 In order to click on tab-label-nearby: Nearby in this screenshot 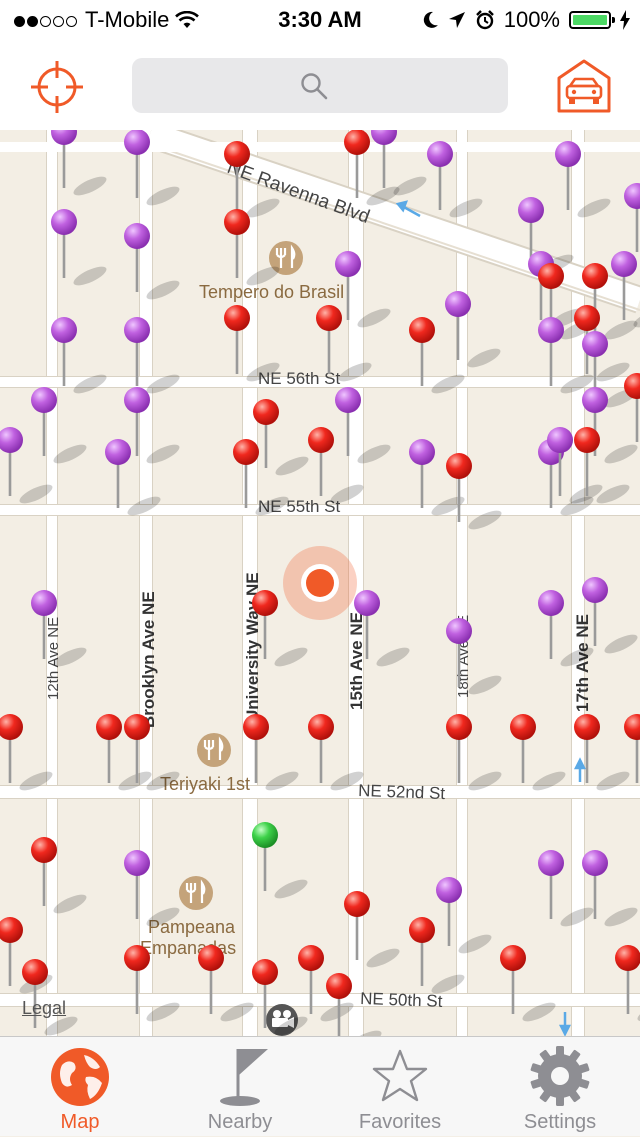, I will do `click(240, 1122)`.